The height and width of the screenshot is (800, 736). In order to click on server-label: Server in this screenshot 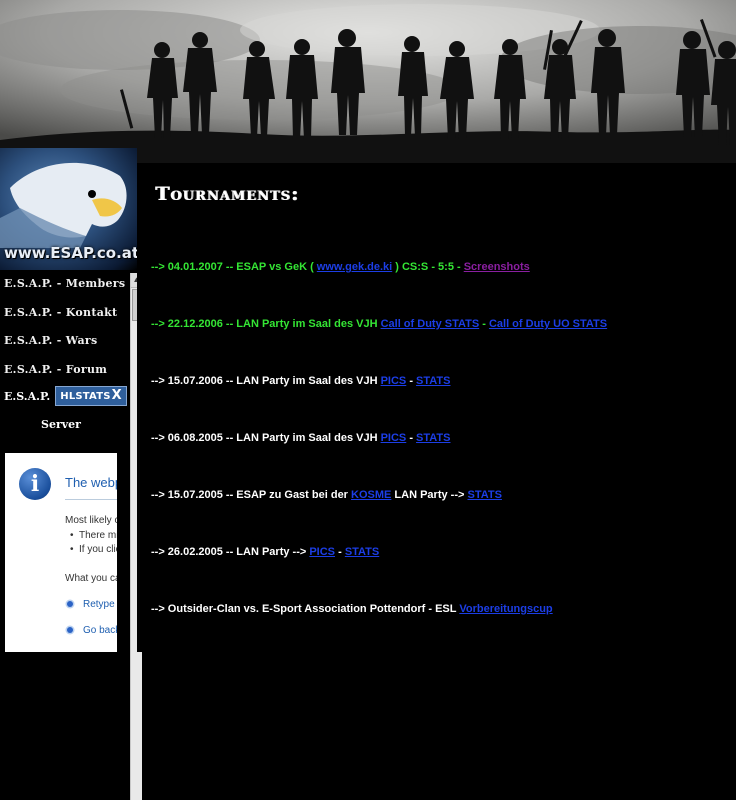, I will do `click(61, 424)`.